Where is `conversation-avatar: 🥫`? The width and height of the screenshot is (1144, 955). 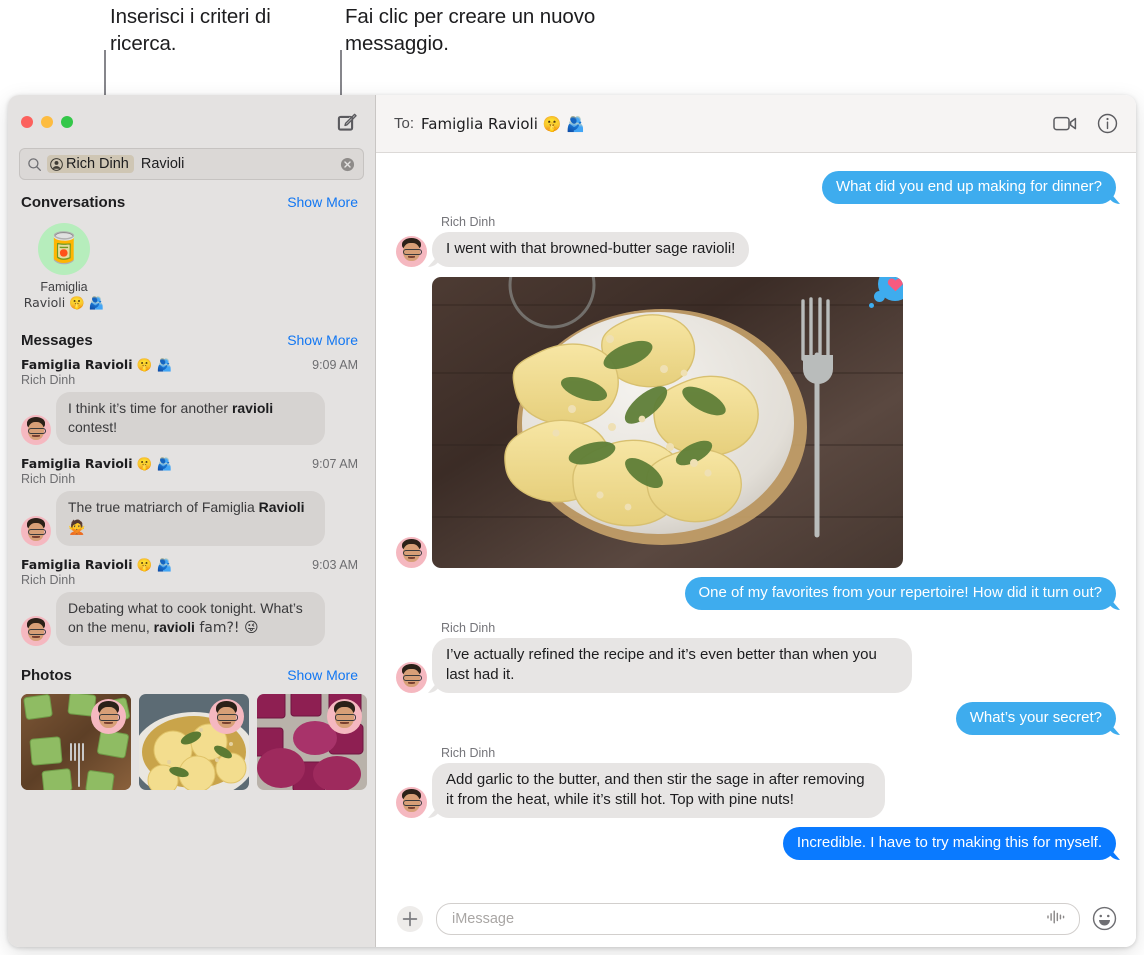 conversation-avatar: 🥫 is located at coordinates (64, 249).